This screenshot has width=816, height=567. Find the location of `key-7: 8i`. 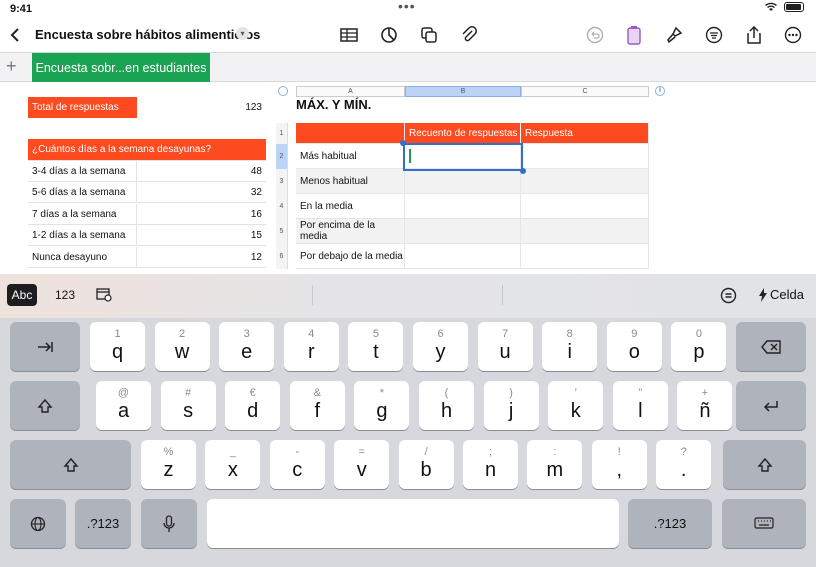

key-7: 8i is located at coordinates (570, 346).